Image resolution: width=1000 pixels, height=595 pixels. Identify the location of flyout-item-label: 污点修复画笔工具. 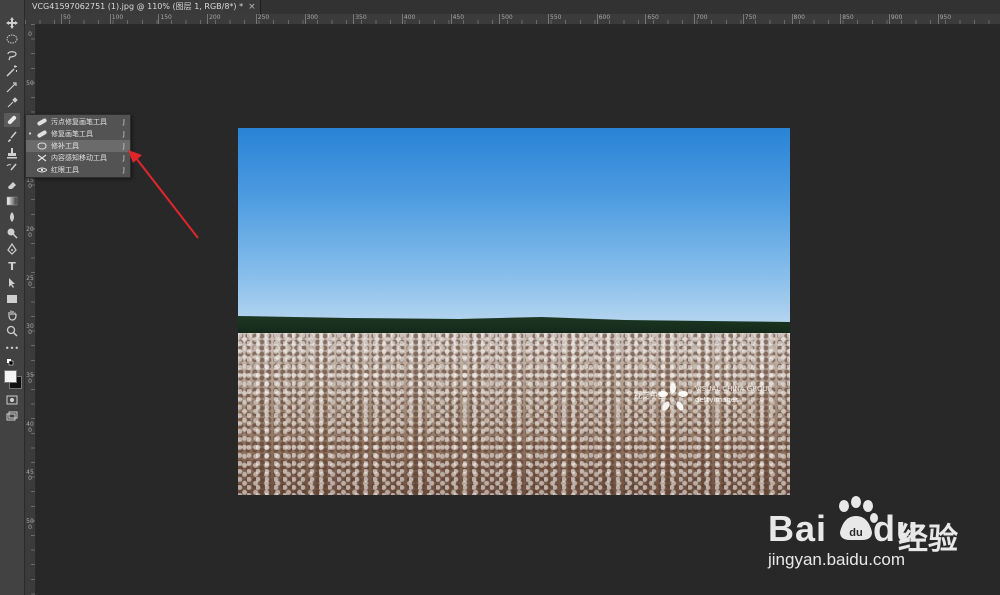
(79, 122).